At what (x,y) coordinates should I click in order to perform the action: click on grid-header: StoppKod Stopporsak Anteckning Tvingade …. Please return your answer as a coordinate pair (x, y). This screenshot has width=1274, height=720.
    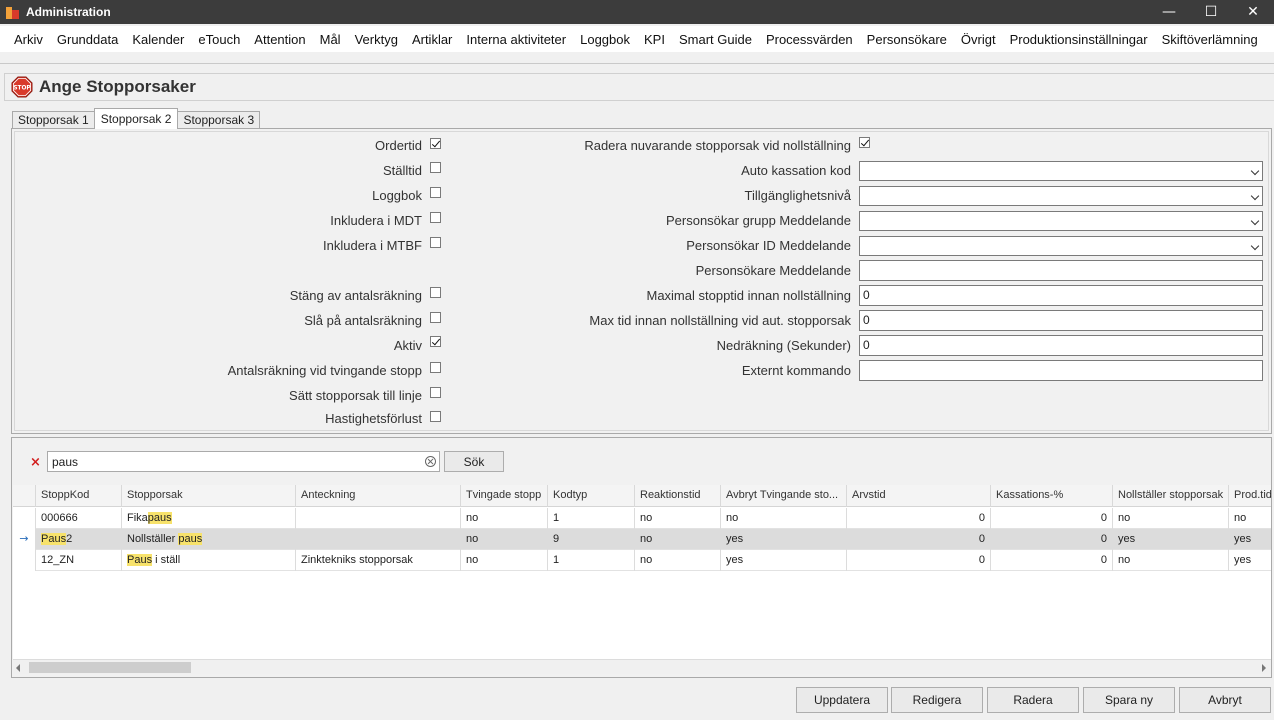
    Looking at the image, I should click on (642, 496).